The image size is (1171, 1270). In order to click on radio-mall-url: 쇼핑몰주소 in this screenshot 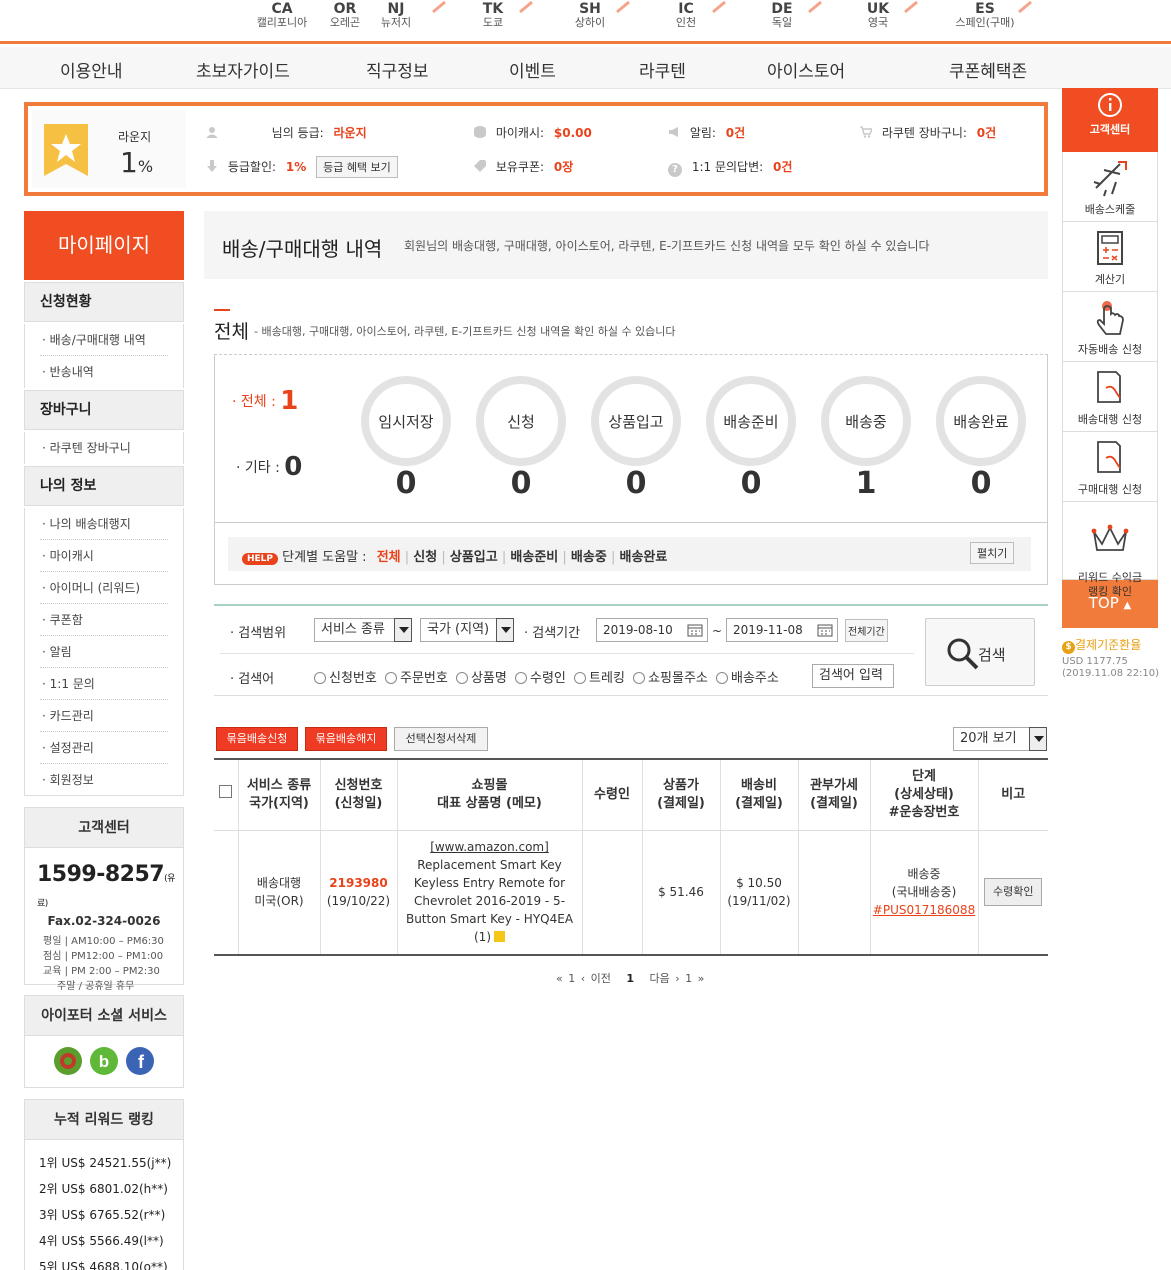, I will do `click(670, 678)`.